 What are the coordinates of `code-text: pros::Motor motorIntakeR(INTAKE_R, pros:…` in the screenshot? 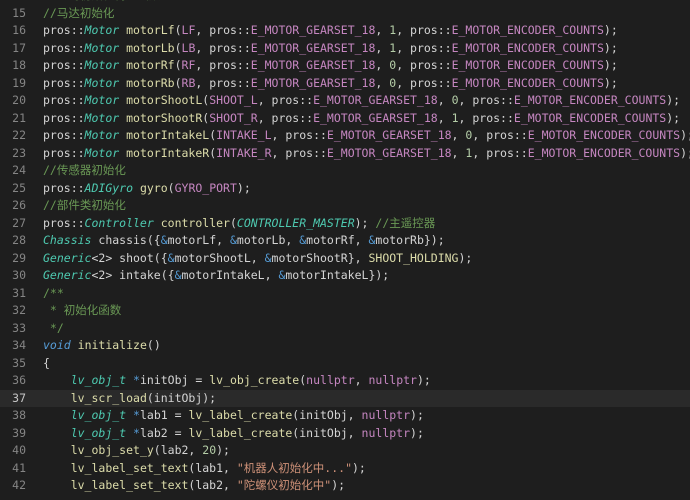 It's located at (366, 154).